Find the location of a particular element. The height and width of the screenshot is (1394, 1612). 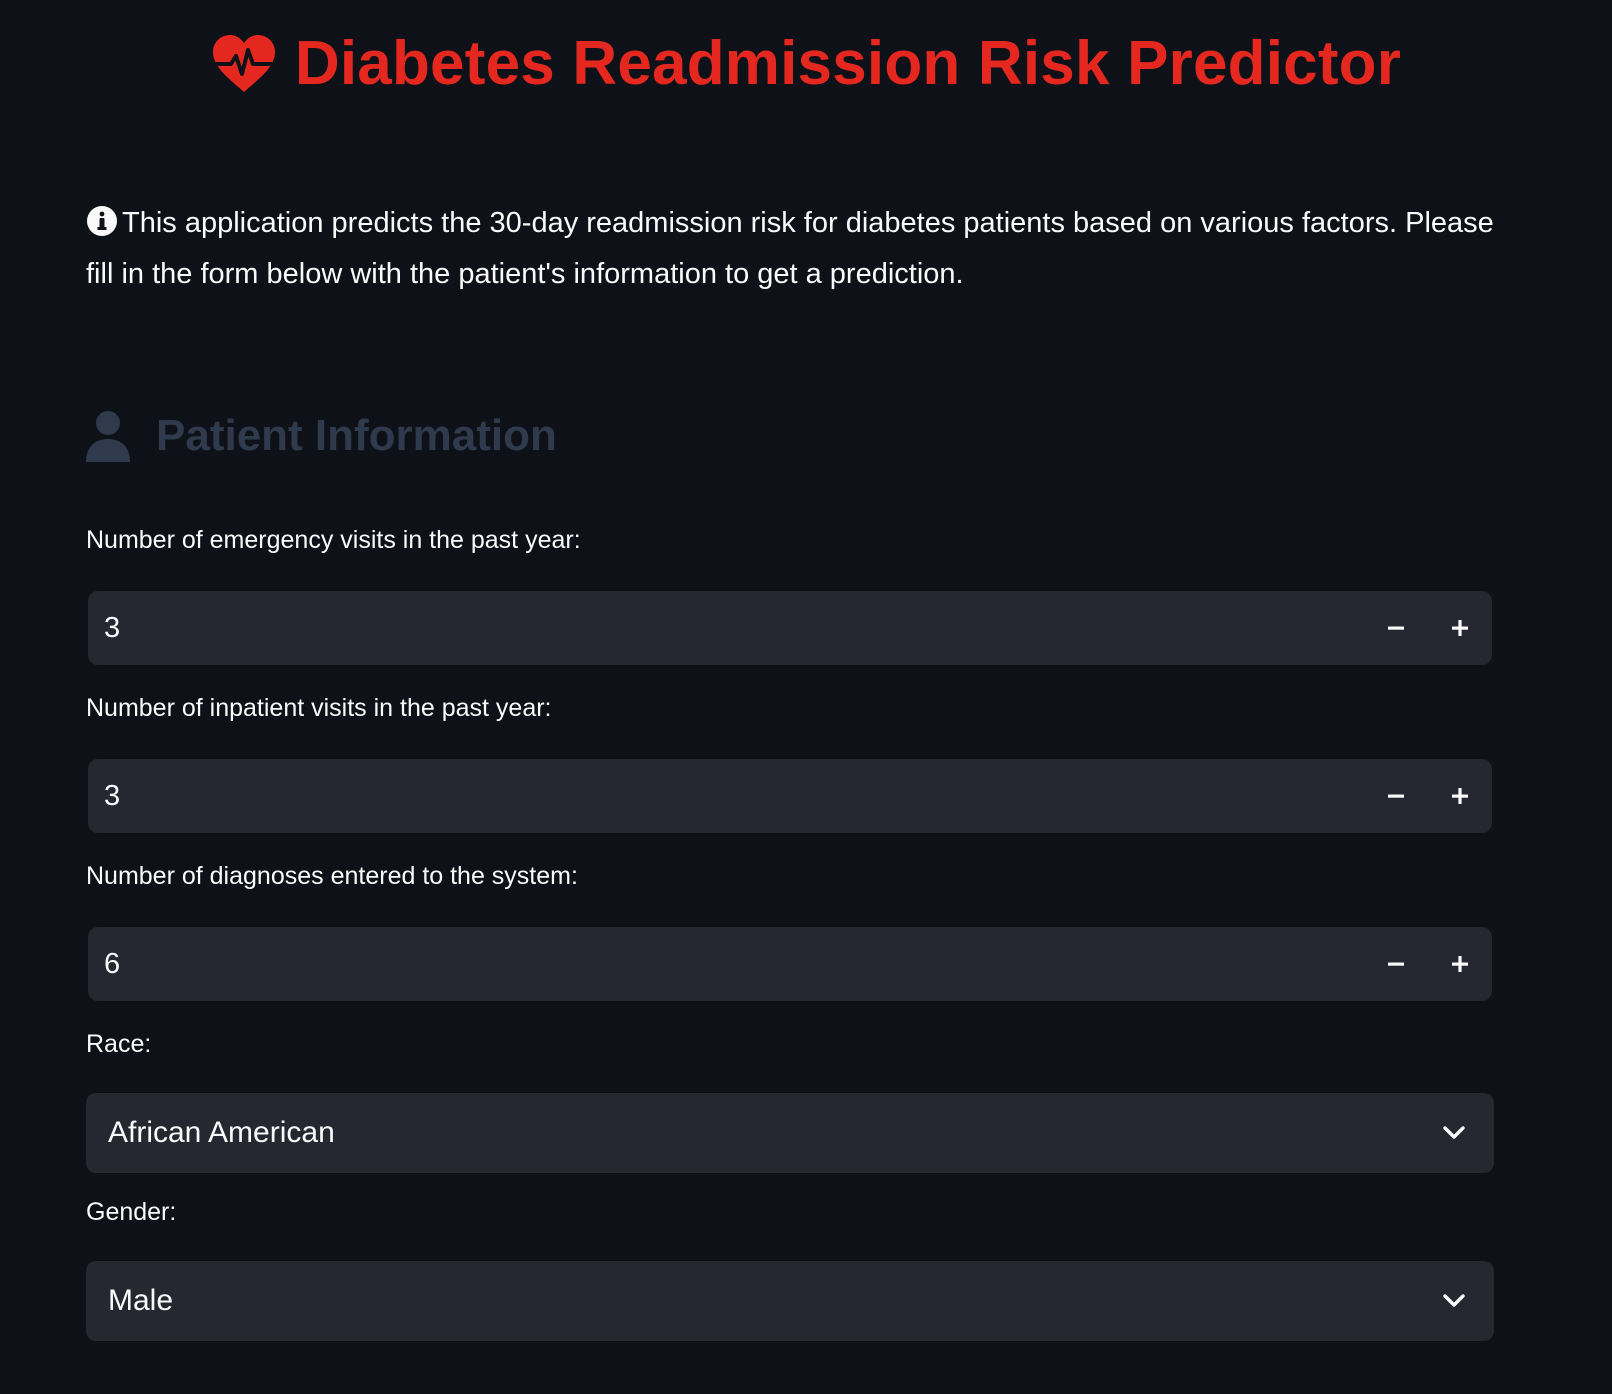

section-header: Patient Information is located at coordinates (321, 436).